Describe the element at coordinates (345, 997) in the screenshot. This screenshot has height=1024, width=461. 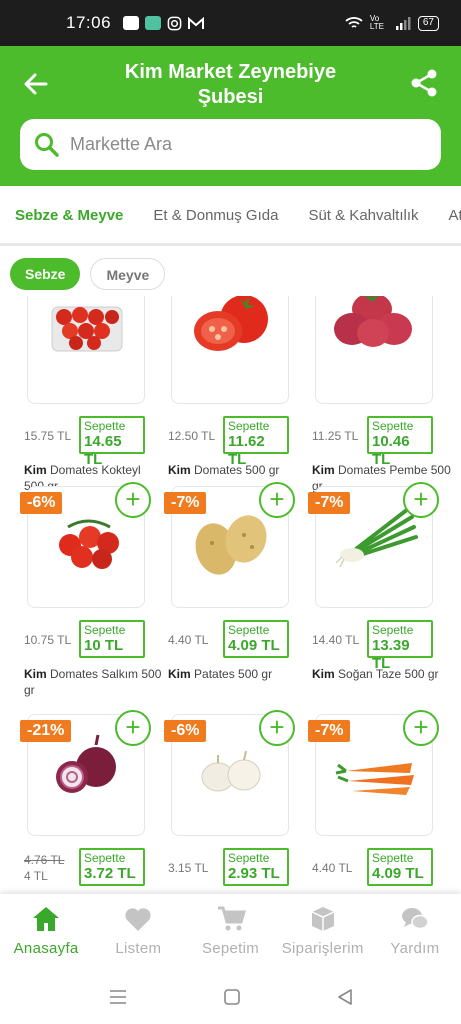
I see `back-triangle-icon` at that location.